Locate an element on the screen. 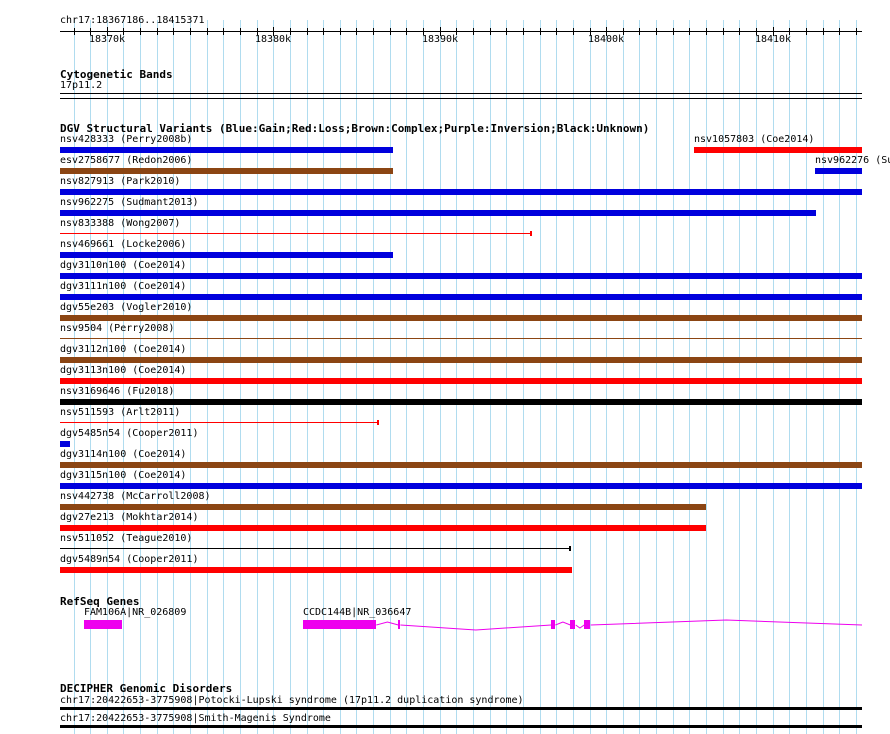  sv-label: nsv962276 (Su is located at coordinates (852, 160).